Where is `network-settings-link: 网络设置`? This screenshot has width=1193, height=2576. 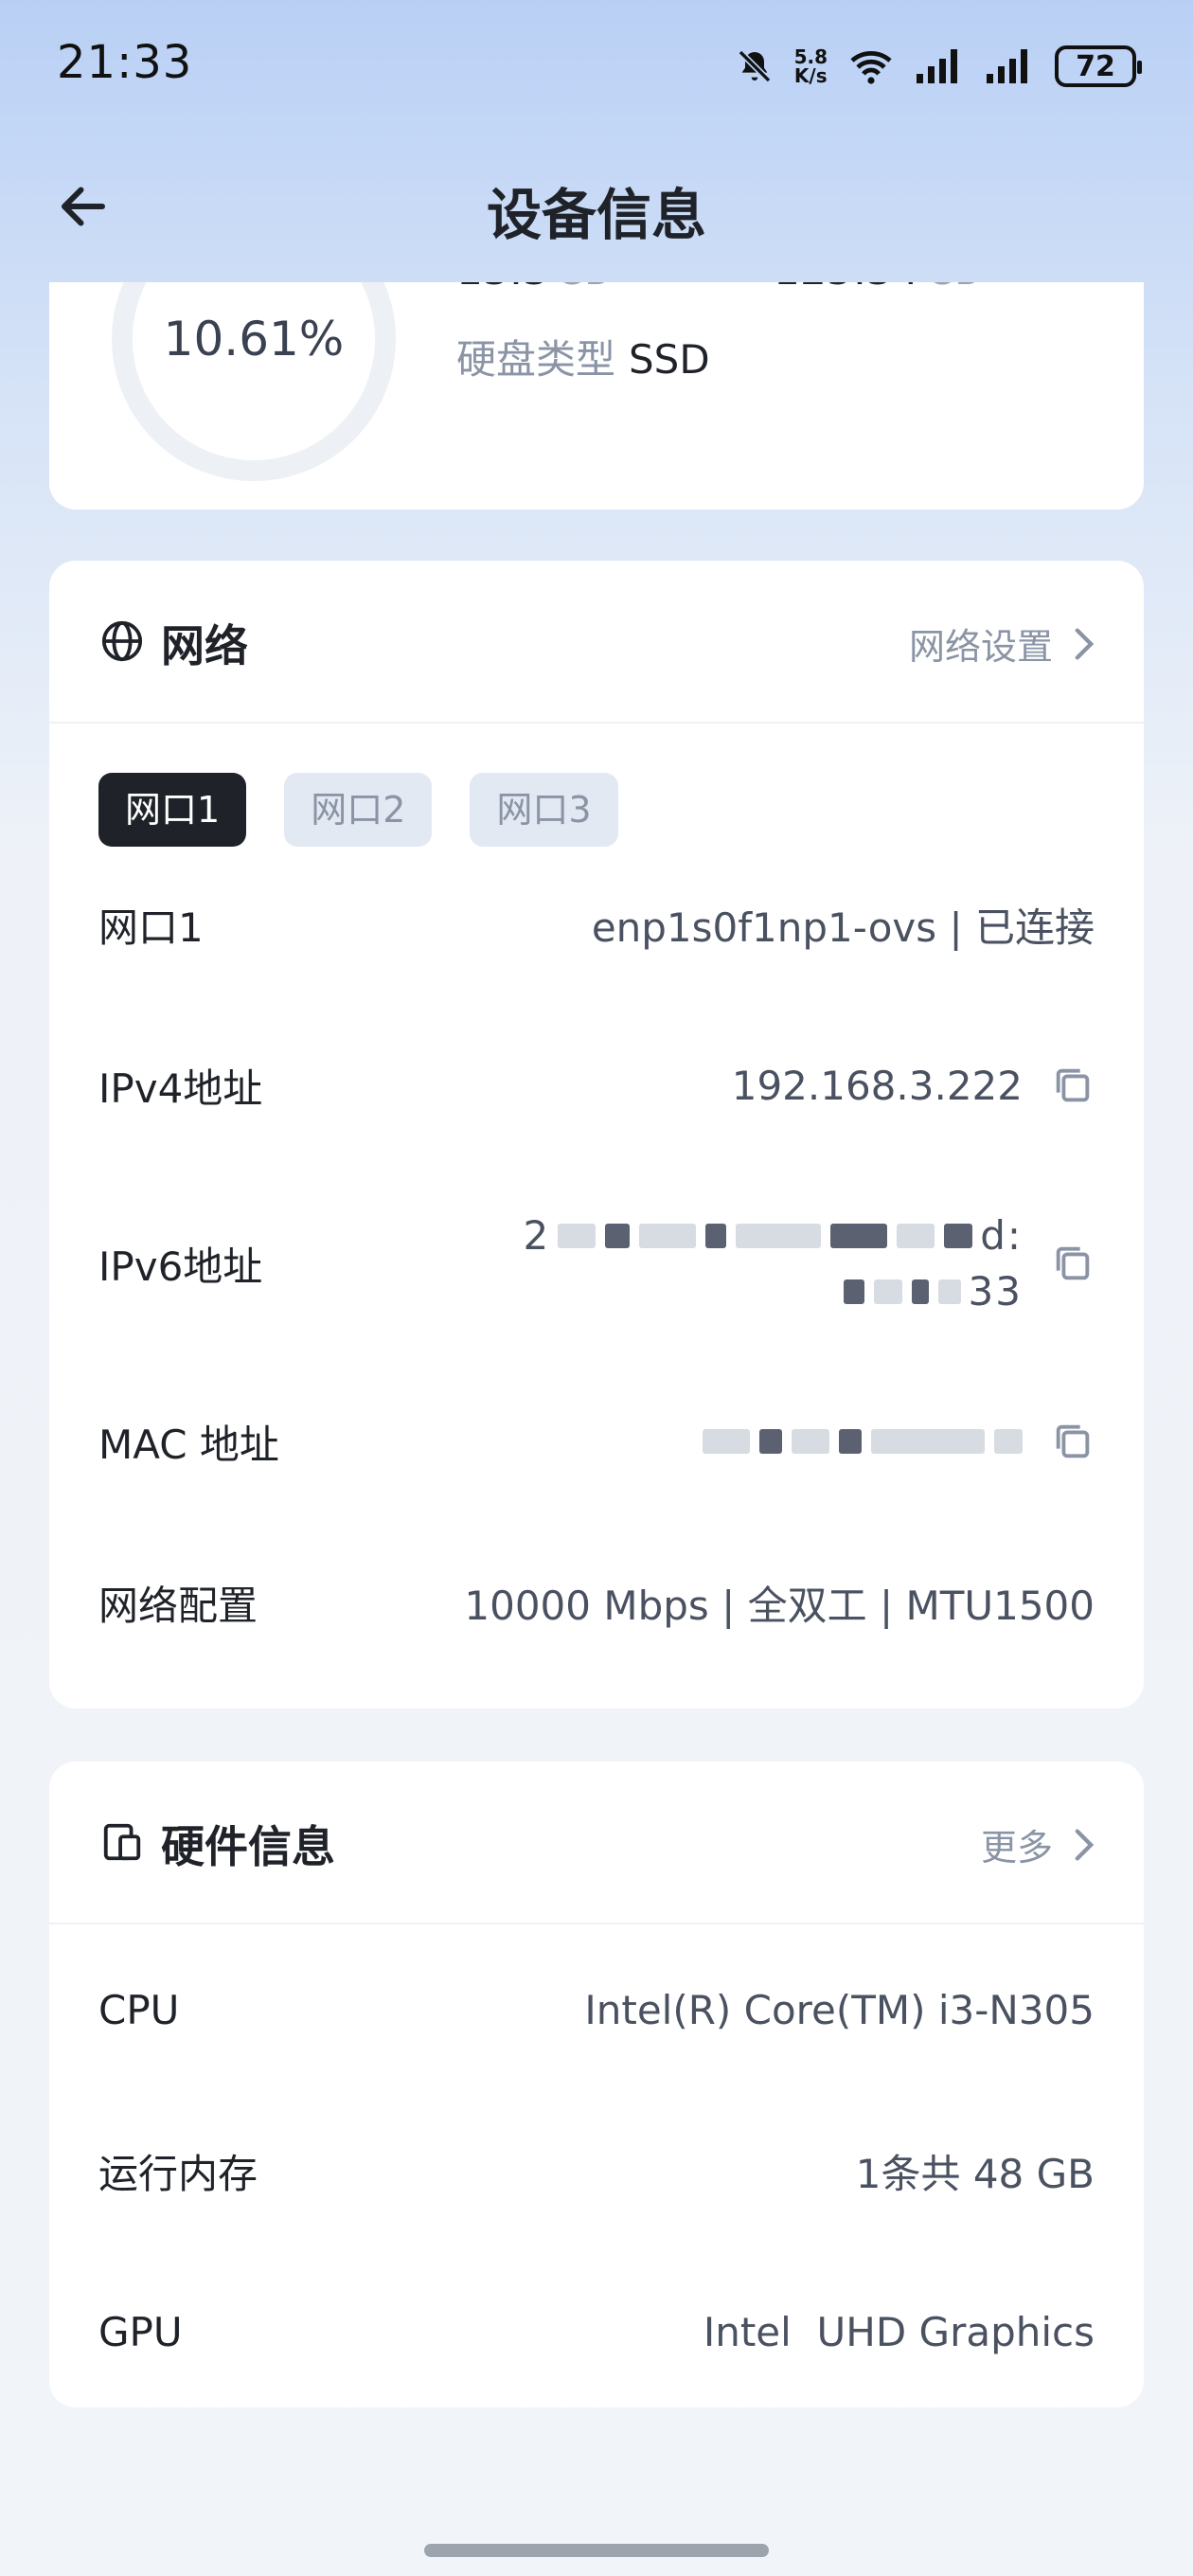
network-settings-link: 网络设置 is located at coordinates (1003, 643).